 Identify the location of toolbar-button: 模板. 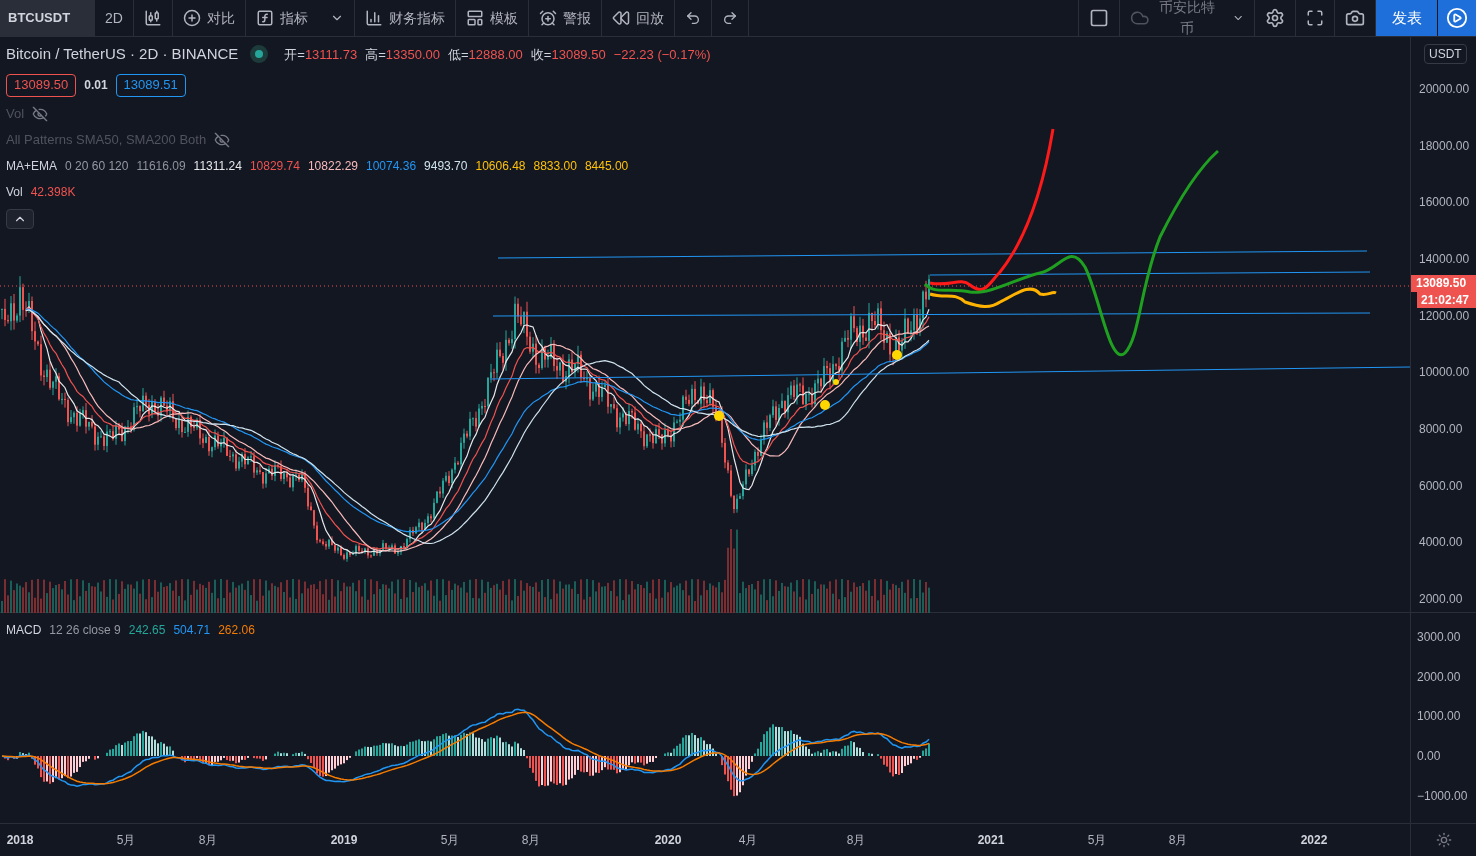
(492, 18).